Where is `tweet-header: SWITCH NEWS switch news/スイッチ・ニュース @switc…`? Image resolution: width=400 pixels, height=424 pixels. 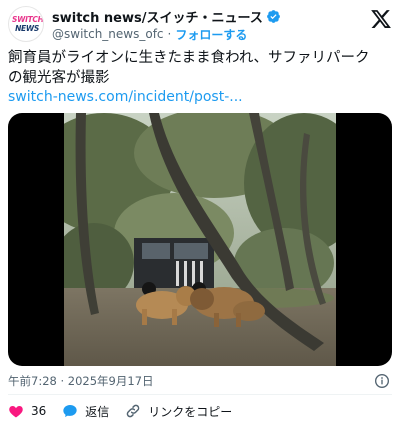 tweet-header: SWITCH NEWS switch news/スイッチ・ニュース @switc… is located at coordinates (200, 24).